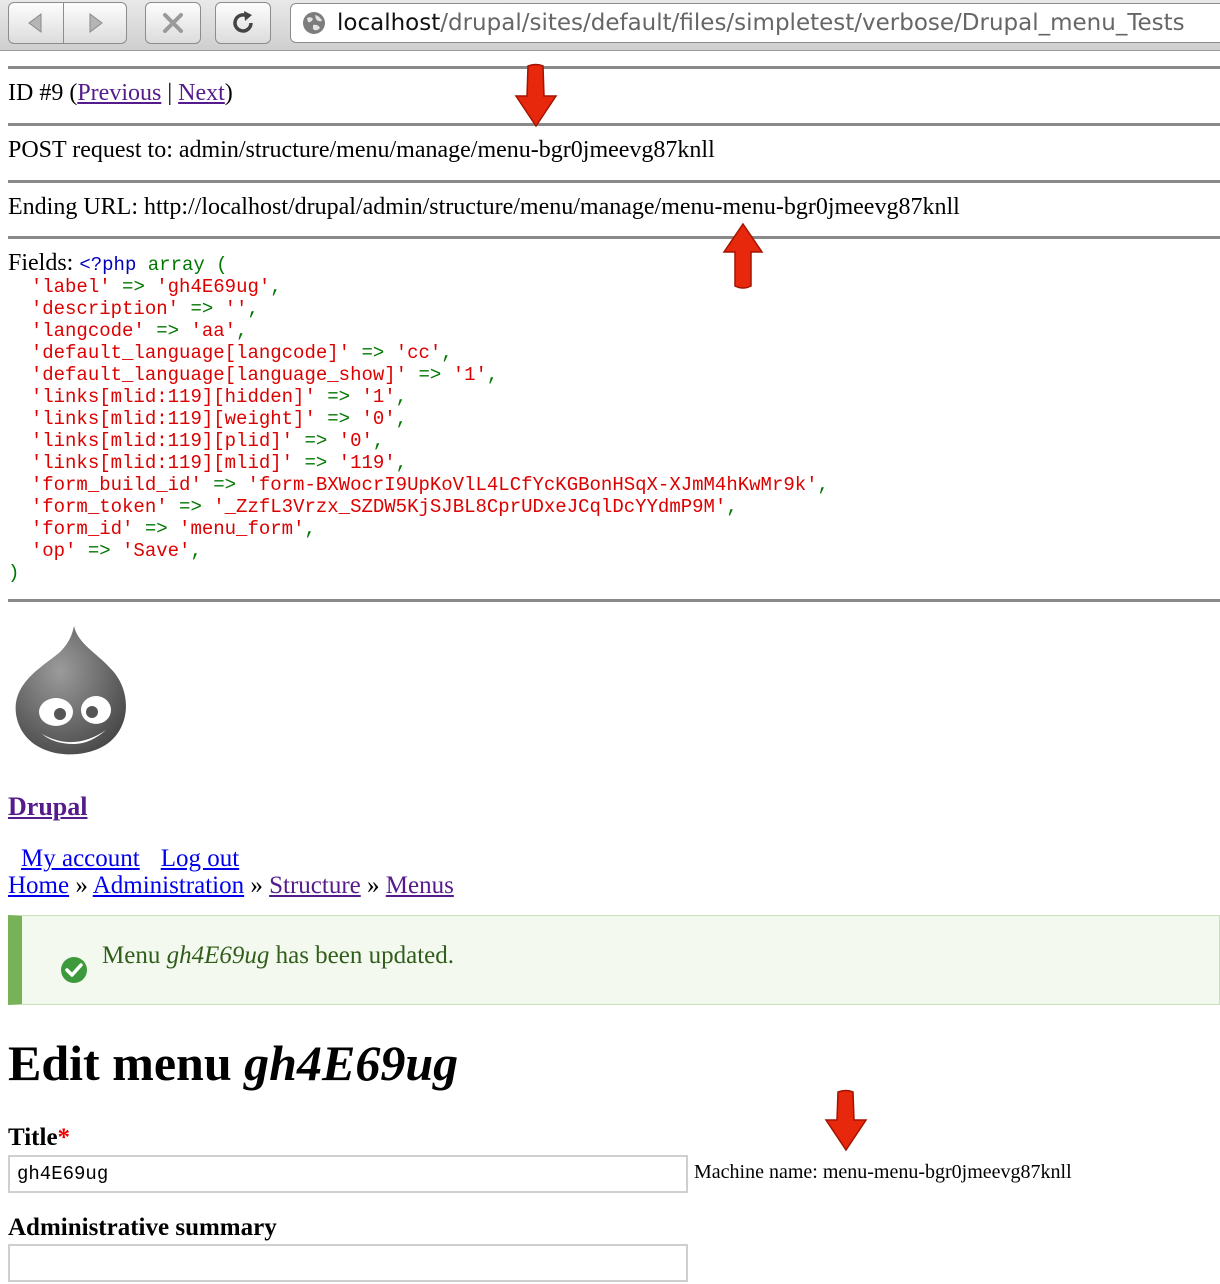 This screenshot has height=1284, width=1220. I want to click on field-line: 'label' => 'gh4E69ug',, so click(418, 287).